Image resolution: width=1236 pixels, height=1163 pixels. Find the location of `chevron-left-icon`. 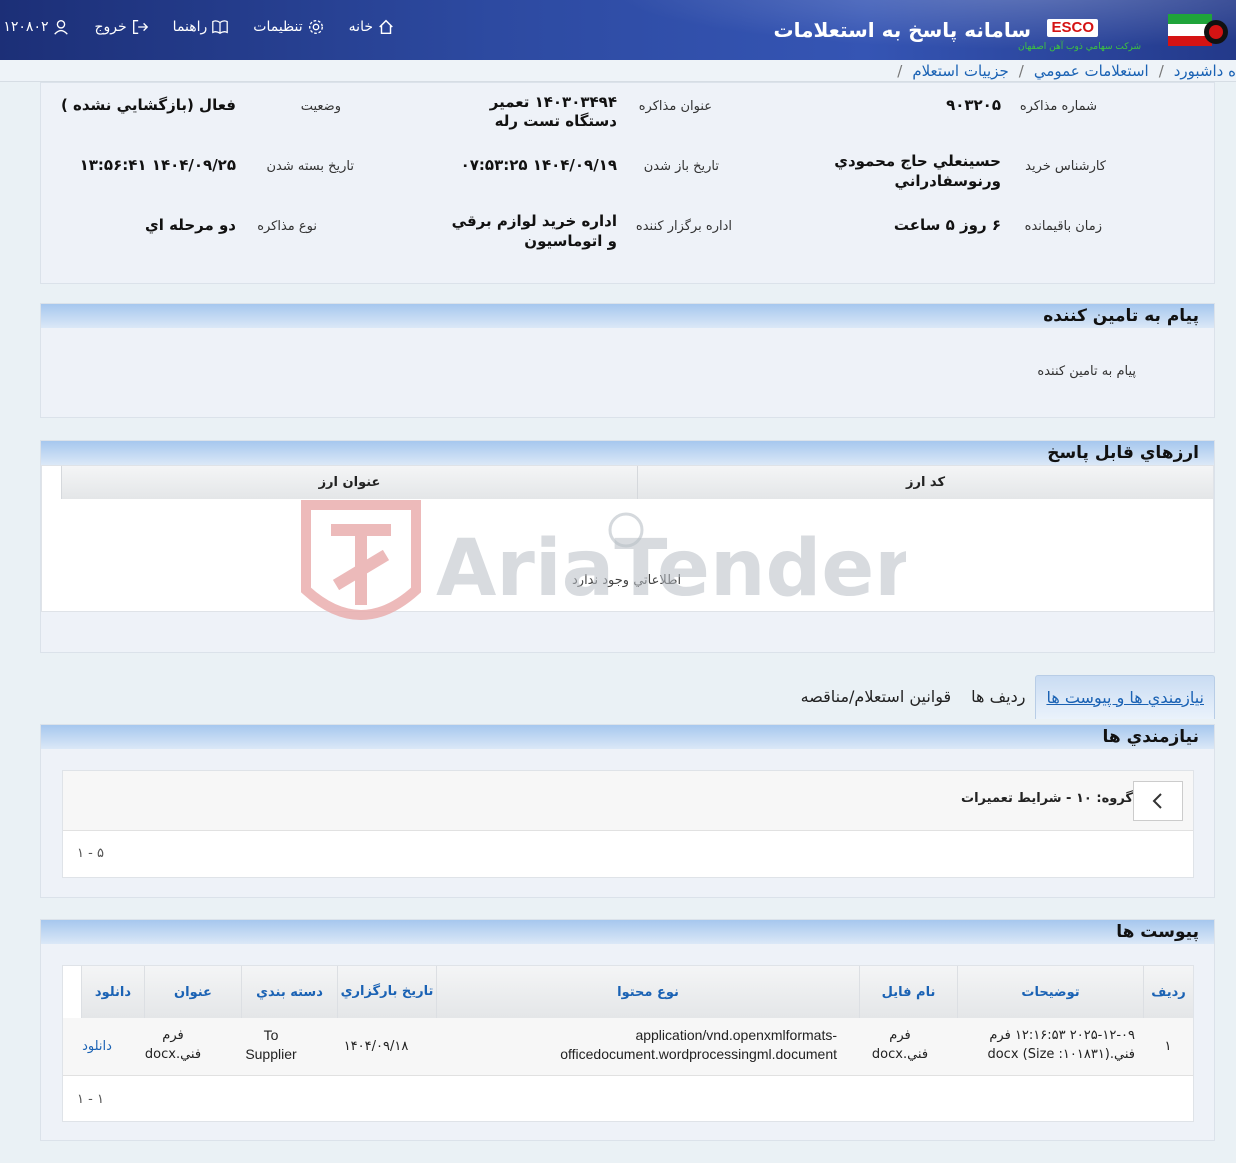

chevron-left-icon is located at coordinates (1157, 801).